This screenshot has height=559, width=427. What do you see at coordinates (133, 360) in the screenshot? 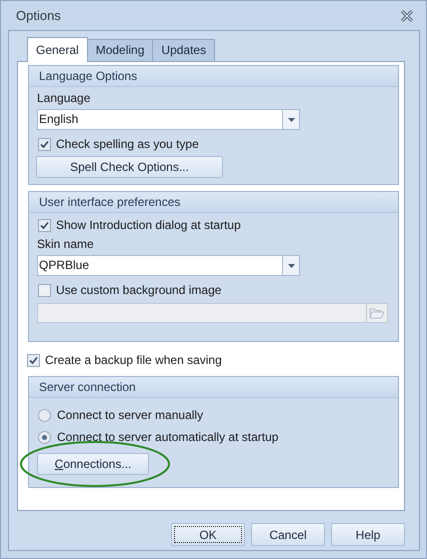
I see `checkbox-label: Create a backup file when saving` at bounding box center [133, 360].